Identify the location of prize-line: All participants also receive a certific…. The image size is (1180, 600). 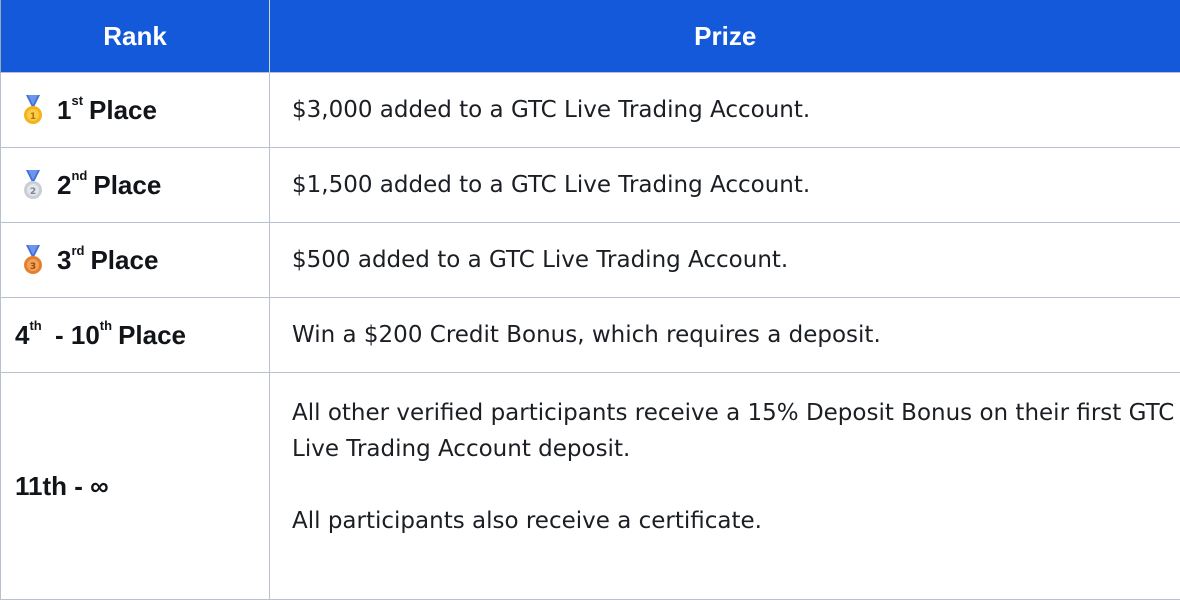
(736, 521).